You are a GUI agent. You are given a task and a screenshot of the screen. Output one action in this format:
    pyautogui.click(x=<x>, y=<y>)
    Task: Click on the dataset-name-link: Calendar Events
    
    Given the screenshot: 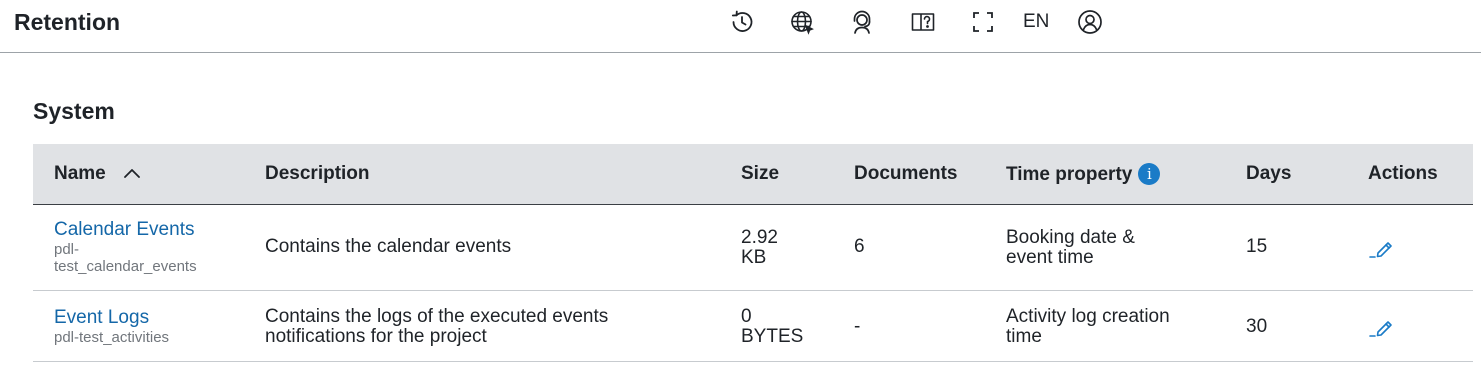 What is the action you would take?
    pyautogui.click(x=149, y=230)
    